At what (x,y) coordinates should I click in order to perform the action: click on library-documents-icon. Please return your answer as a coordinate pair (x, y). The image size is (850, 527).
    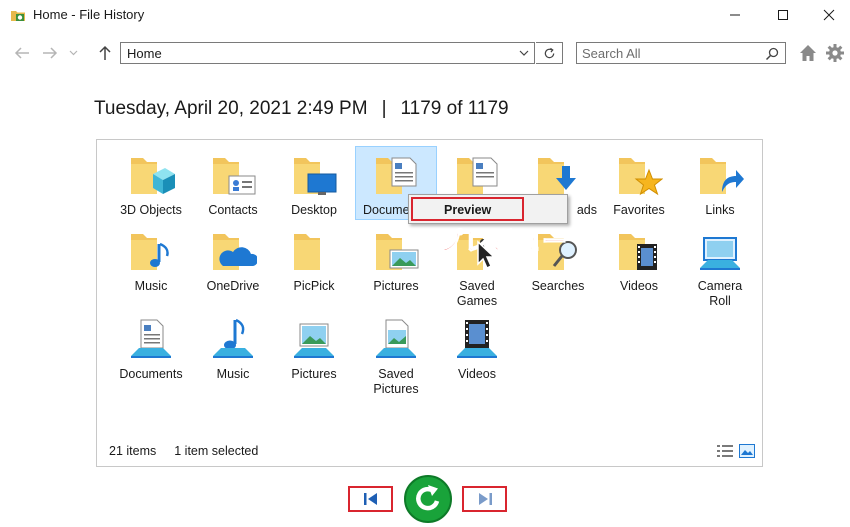
    Looking at the image, I should click on (151, 338).